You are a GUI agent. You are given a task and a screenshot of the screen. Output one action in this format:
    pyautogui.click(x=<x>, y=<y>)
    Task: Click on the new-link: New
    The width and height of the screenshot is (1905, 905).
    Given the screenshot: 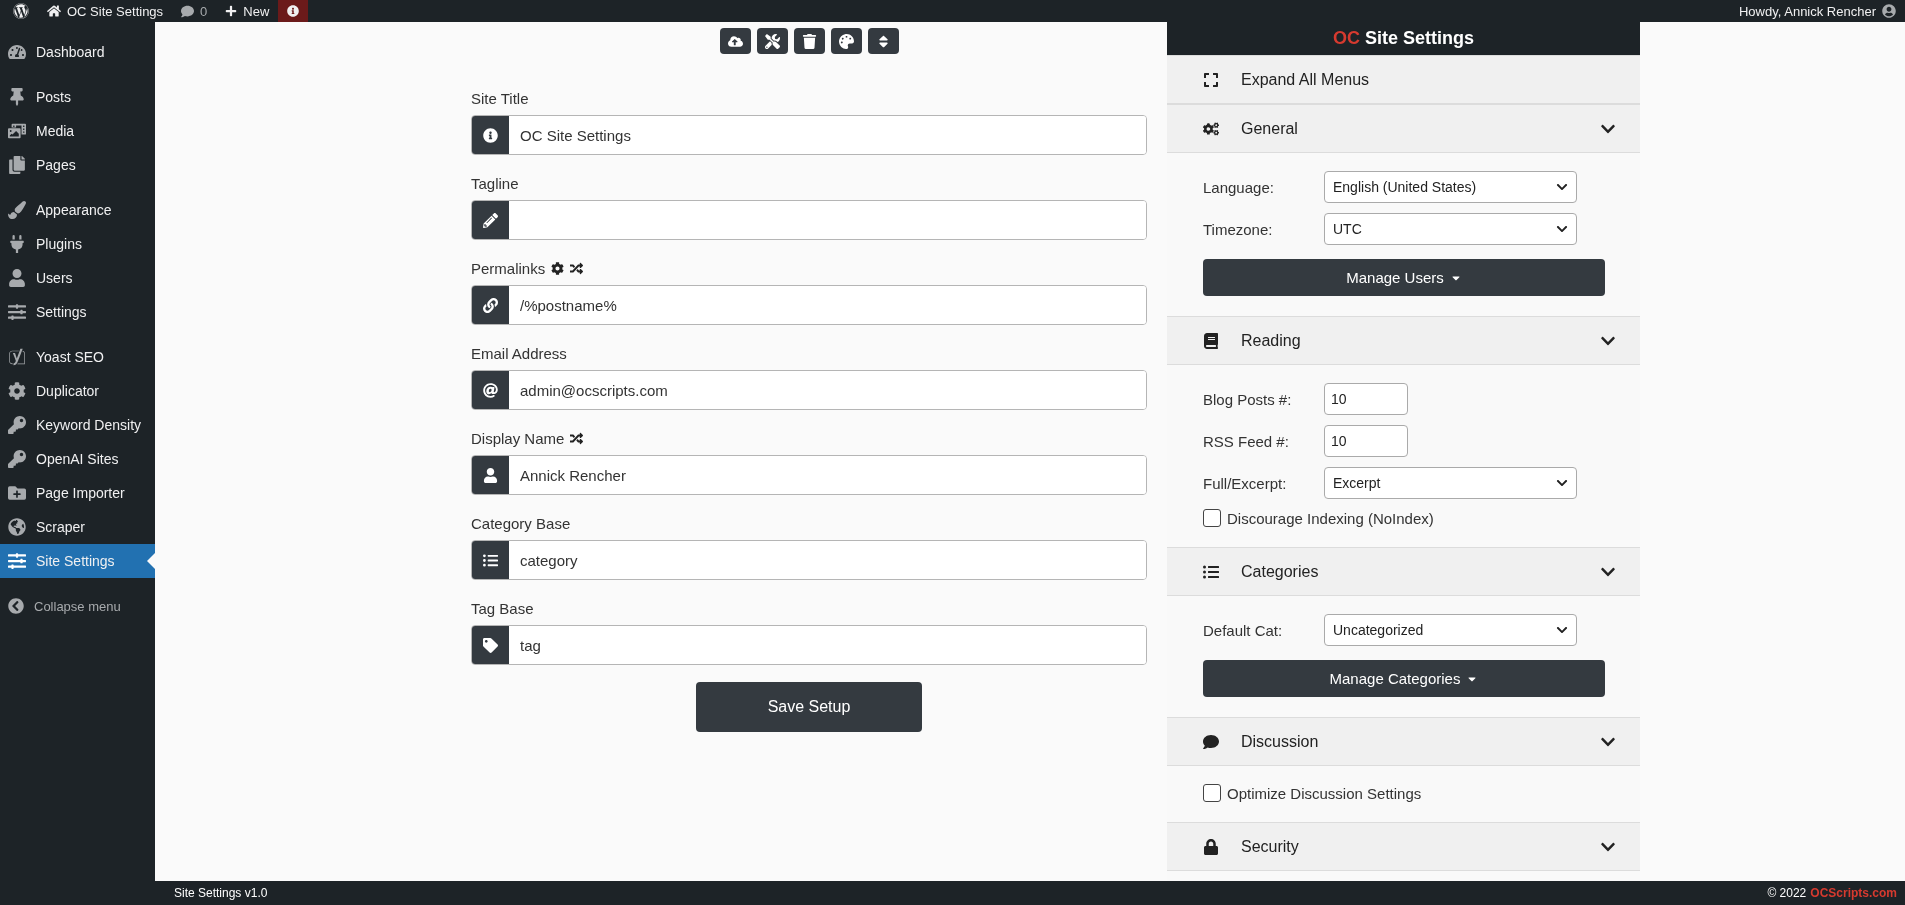 What is the action you would take?
    pyautogui.click(x=247, y=11)
    